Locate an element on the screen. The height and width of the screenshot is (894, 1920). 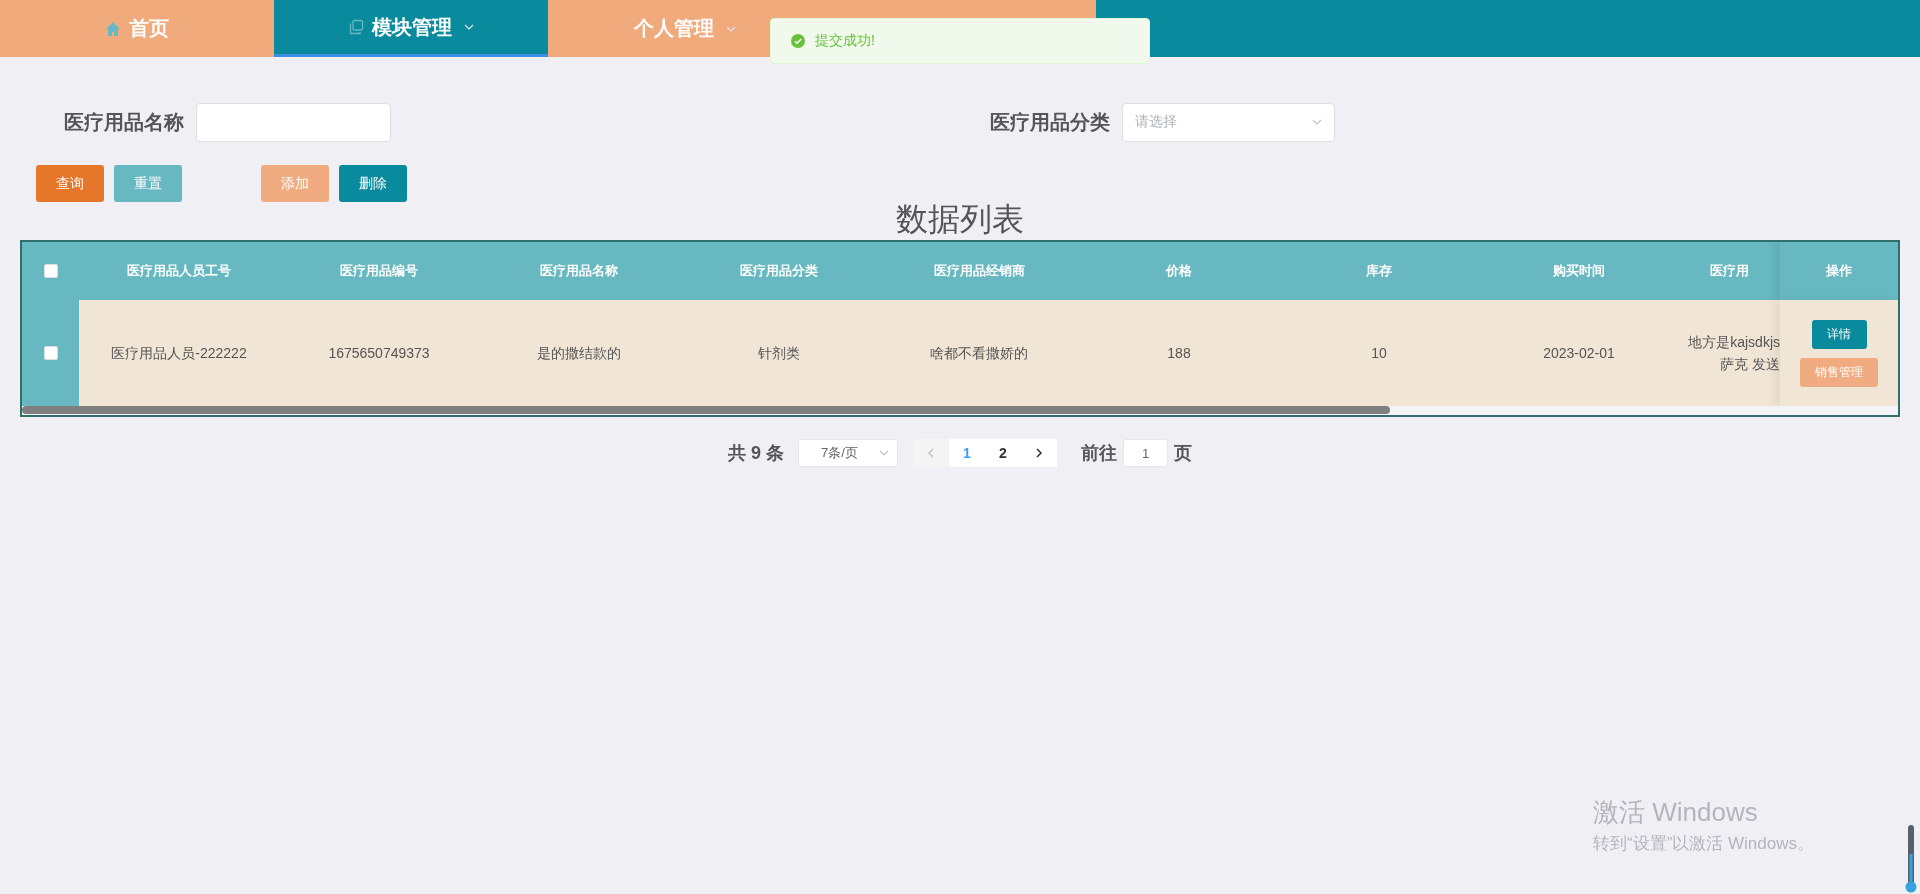
goto-label: 前往 is located at coordinates (1099, 453).